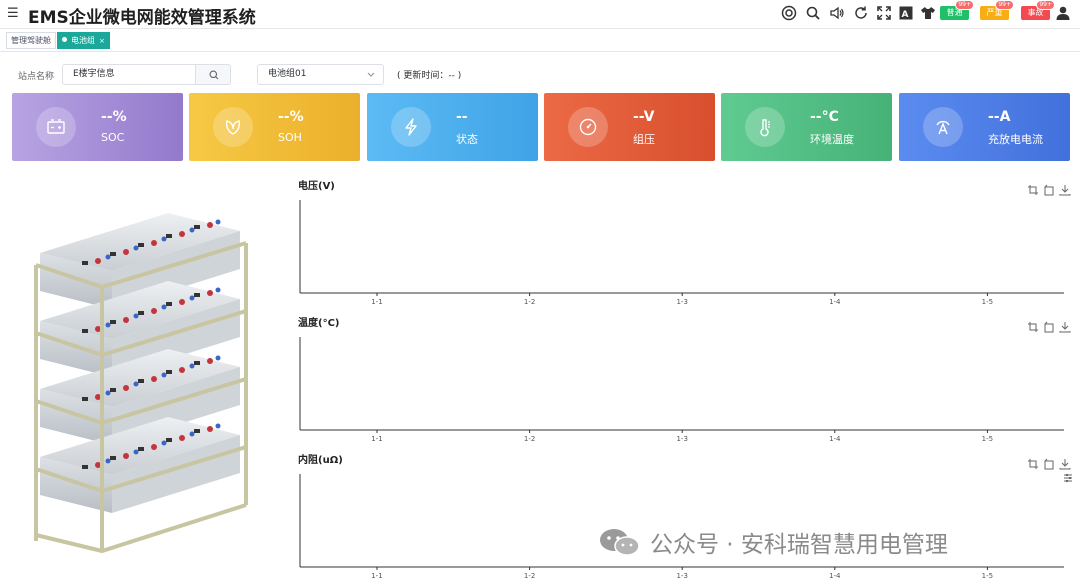 The width and height of the screenshot is (1080, 584). What do you see at coordinates (861, 13) in the screenshot?
I see `refresh-icon` at bounding box center [861, 13].